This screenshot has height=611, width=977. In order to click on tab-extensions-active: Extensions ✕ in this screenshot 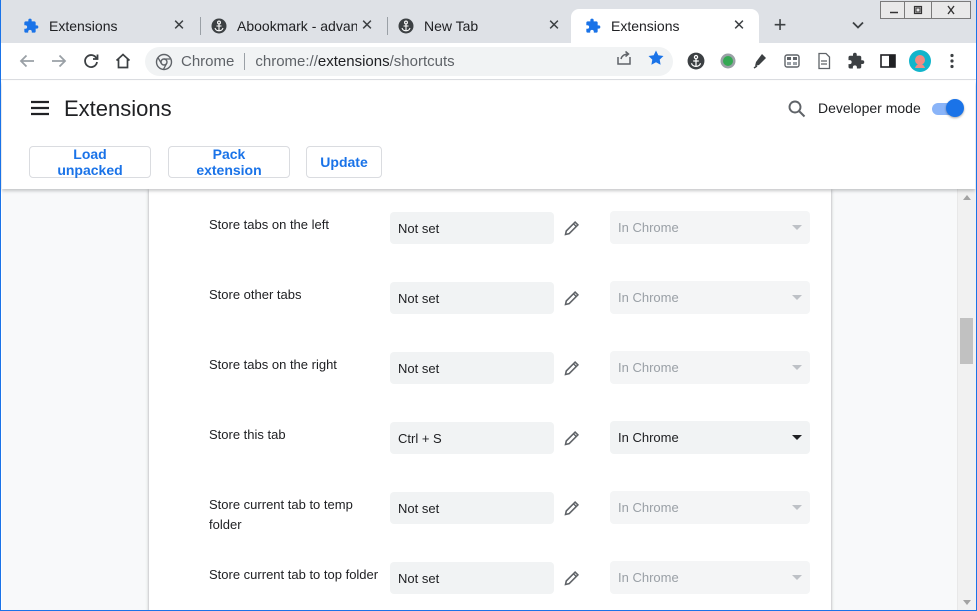, I will do `click(665, 26)`.